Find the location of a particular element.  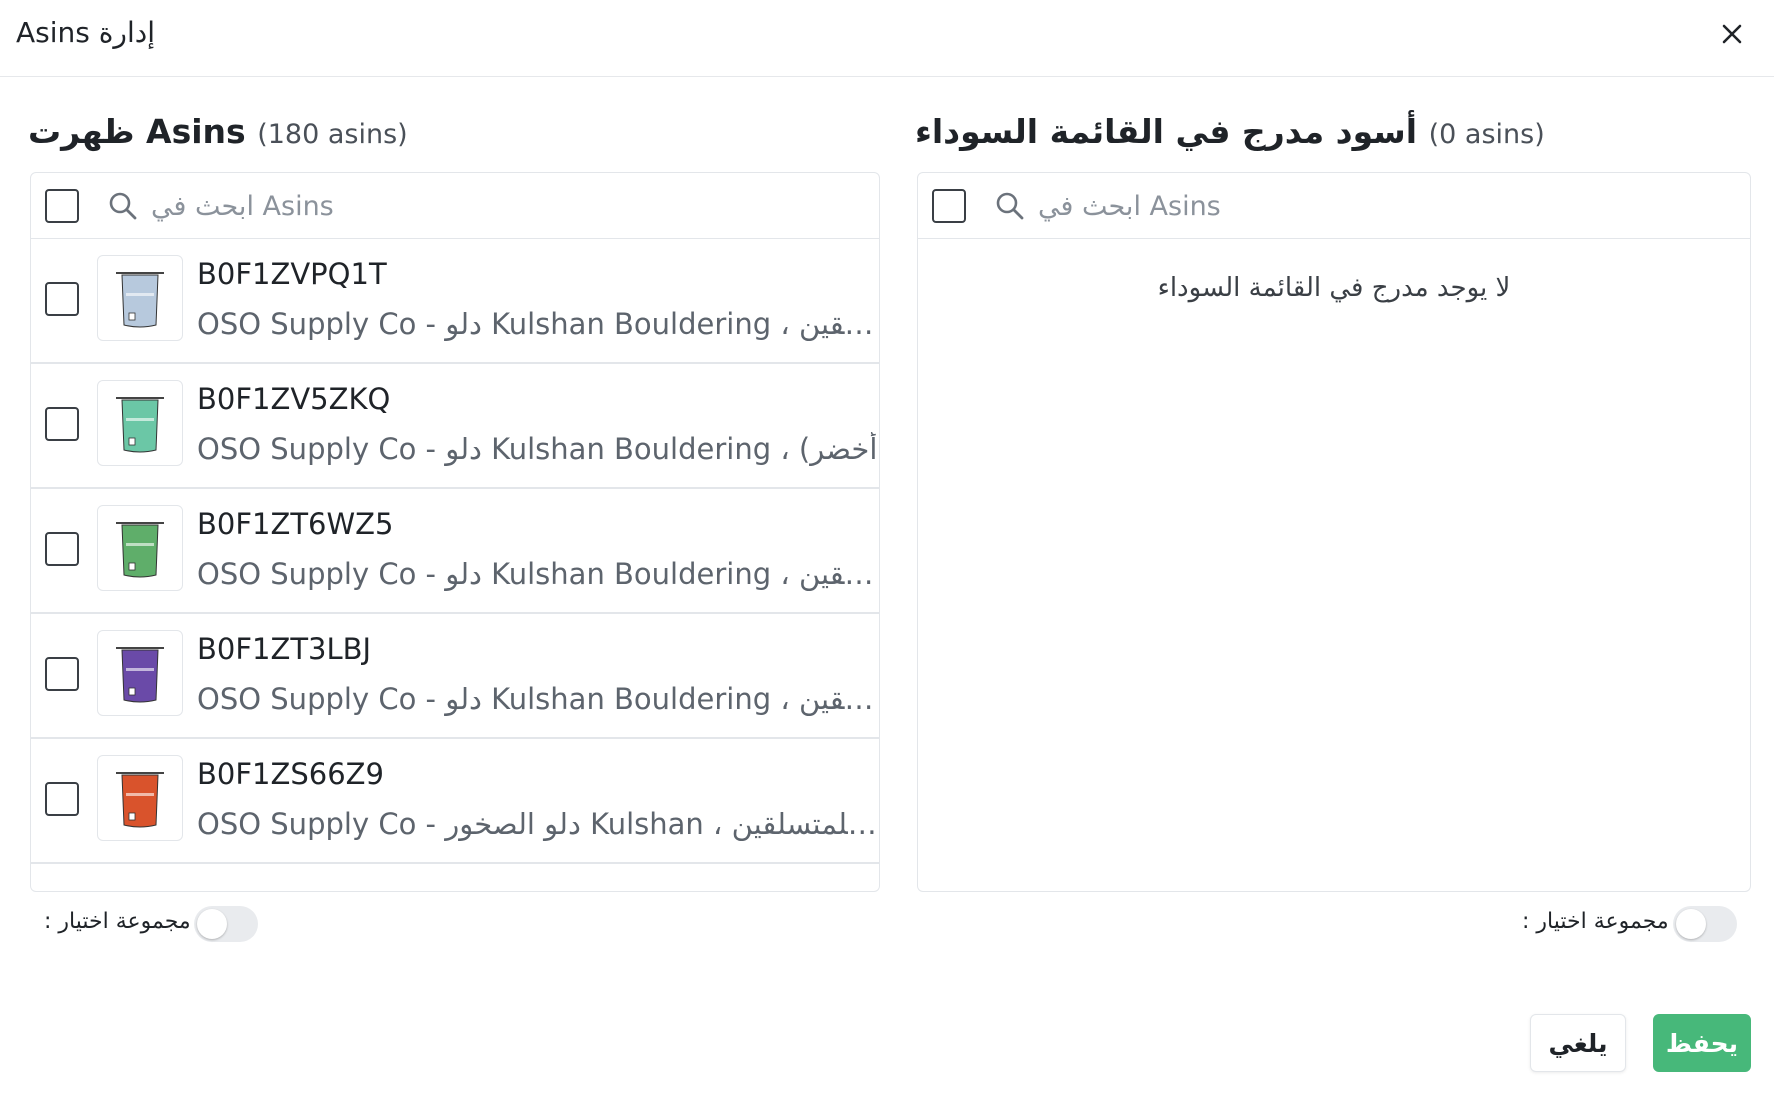

asin-code: B0F1ZT3LBJ is located at coordinates (284, 649).